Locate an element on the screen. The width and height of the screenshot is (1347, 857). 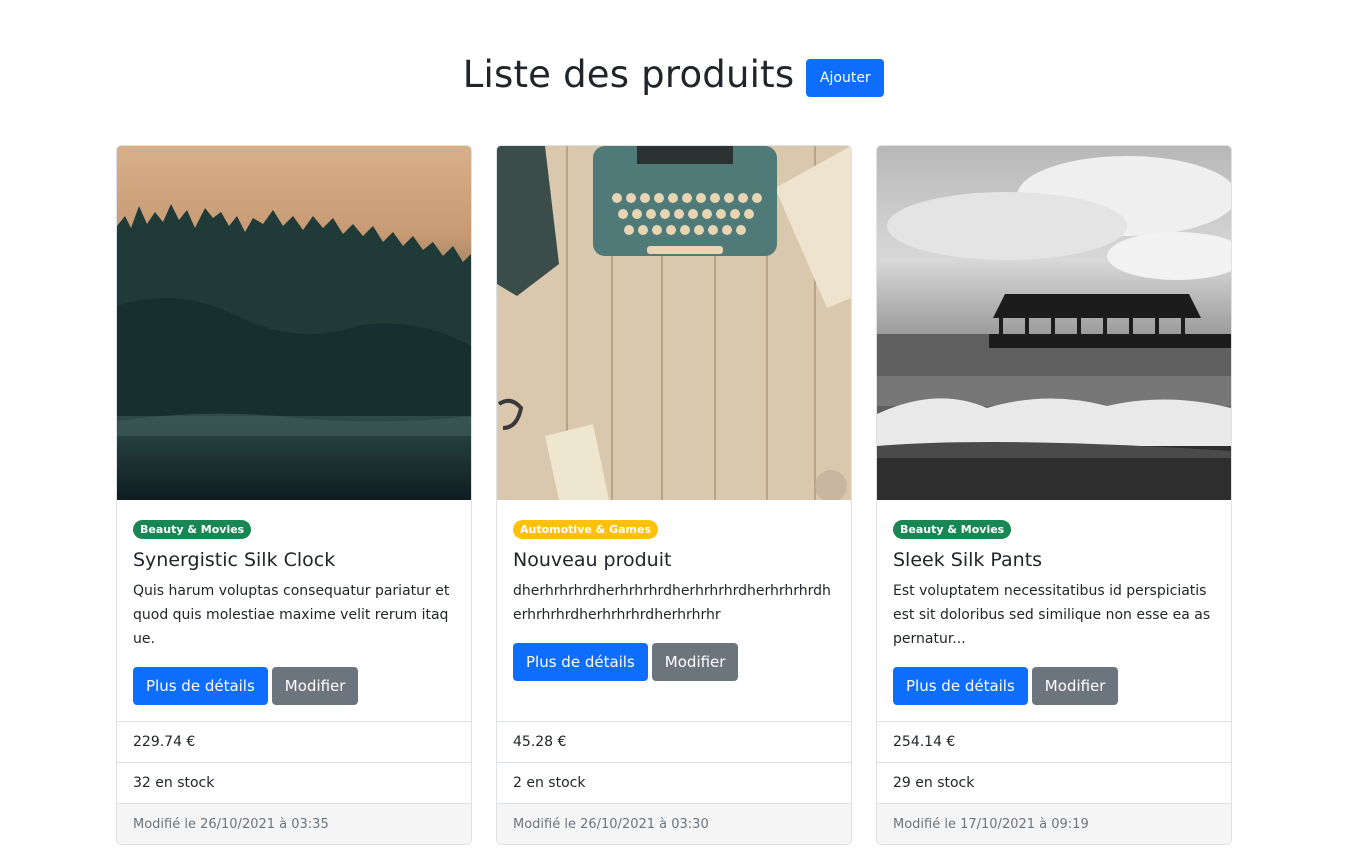
add-product-button: Ajouter is located at coordinates (845, 78).